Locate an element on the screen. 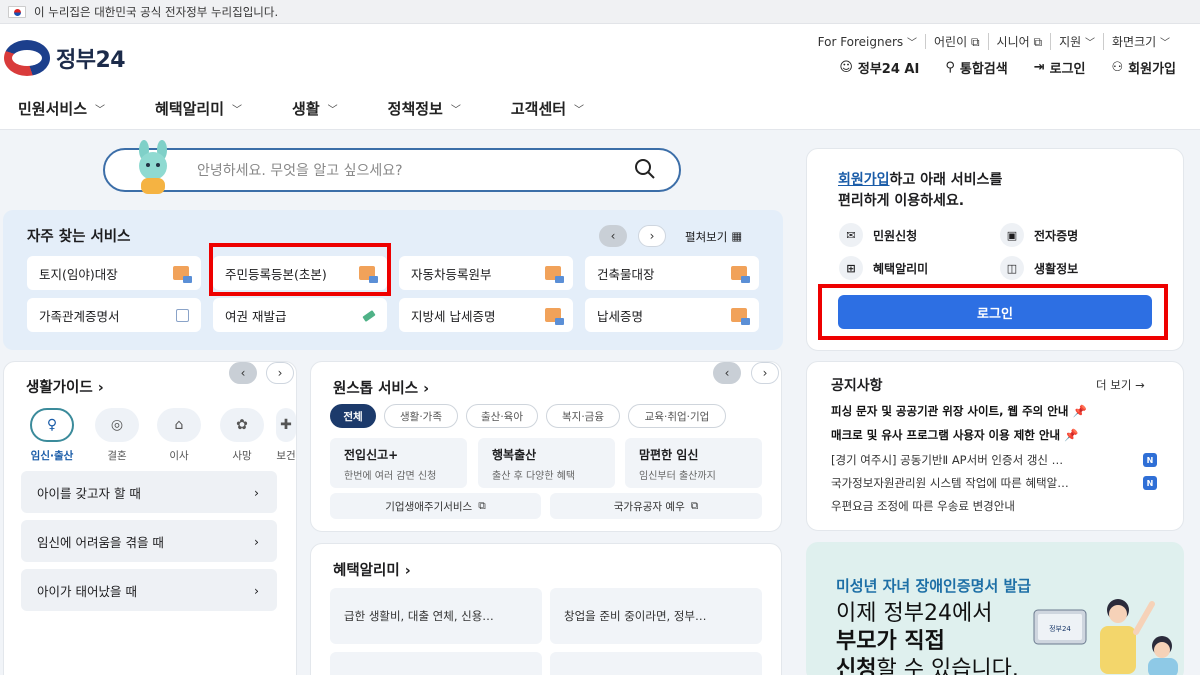 The height and width of the screenshot is (675, 1200). onestop-next-button: › is located at coordinates (765, 373).